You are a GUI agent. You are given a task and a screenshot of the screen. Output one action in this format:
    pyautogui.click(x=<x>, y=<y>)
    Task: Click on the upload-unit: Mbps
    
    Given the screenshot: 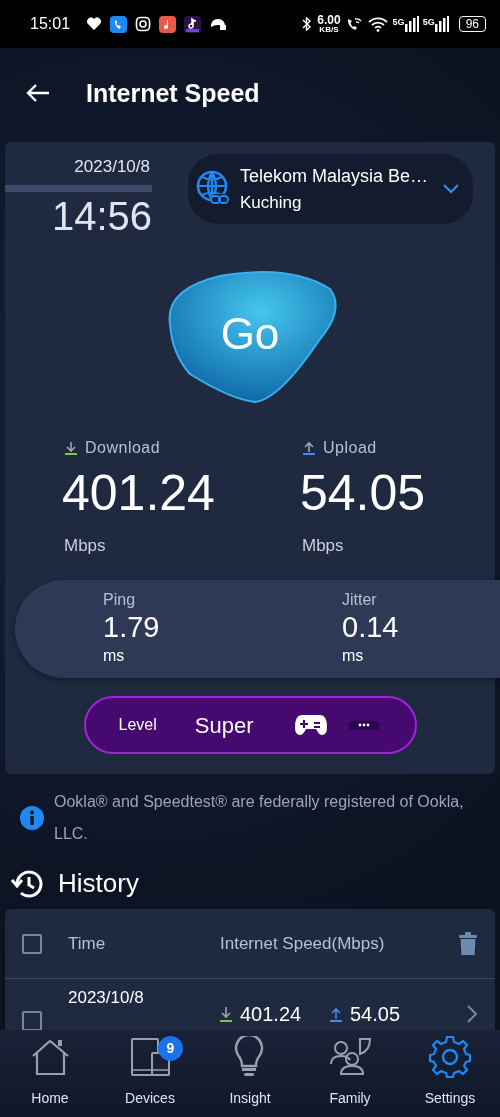 What is the action you would take?
    pyautogui.click(x=323, y=545)
    